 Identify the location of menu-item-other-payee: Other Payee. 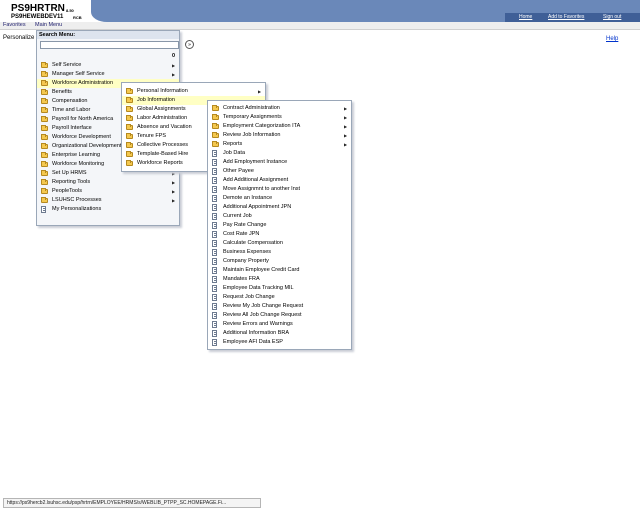
(279, 171).